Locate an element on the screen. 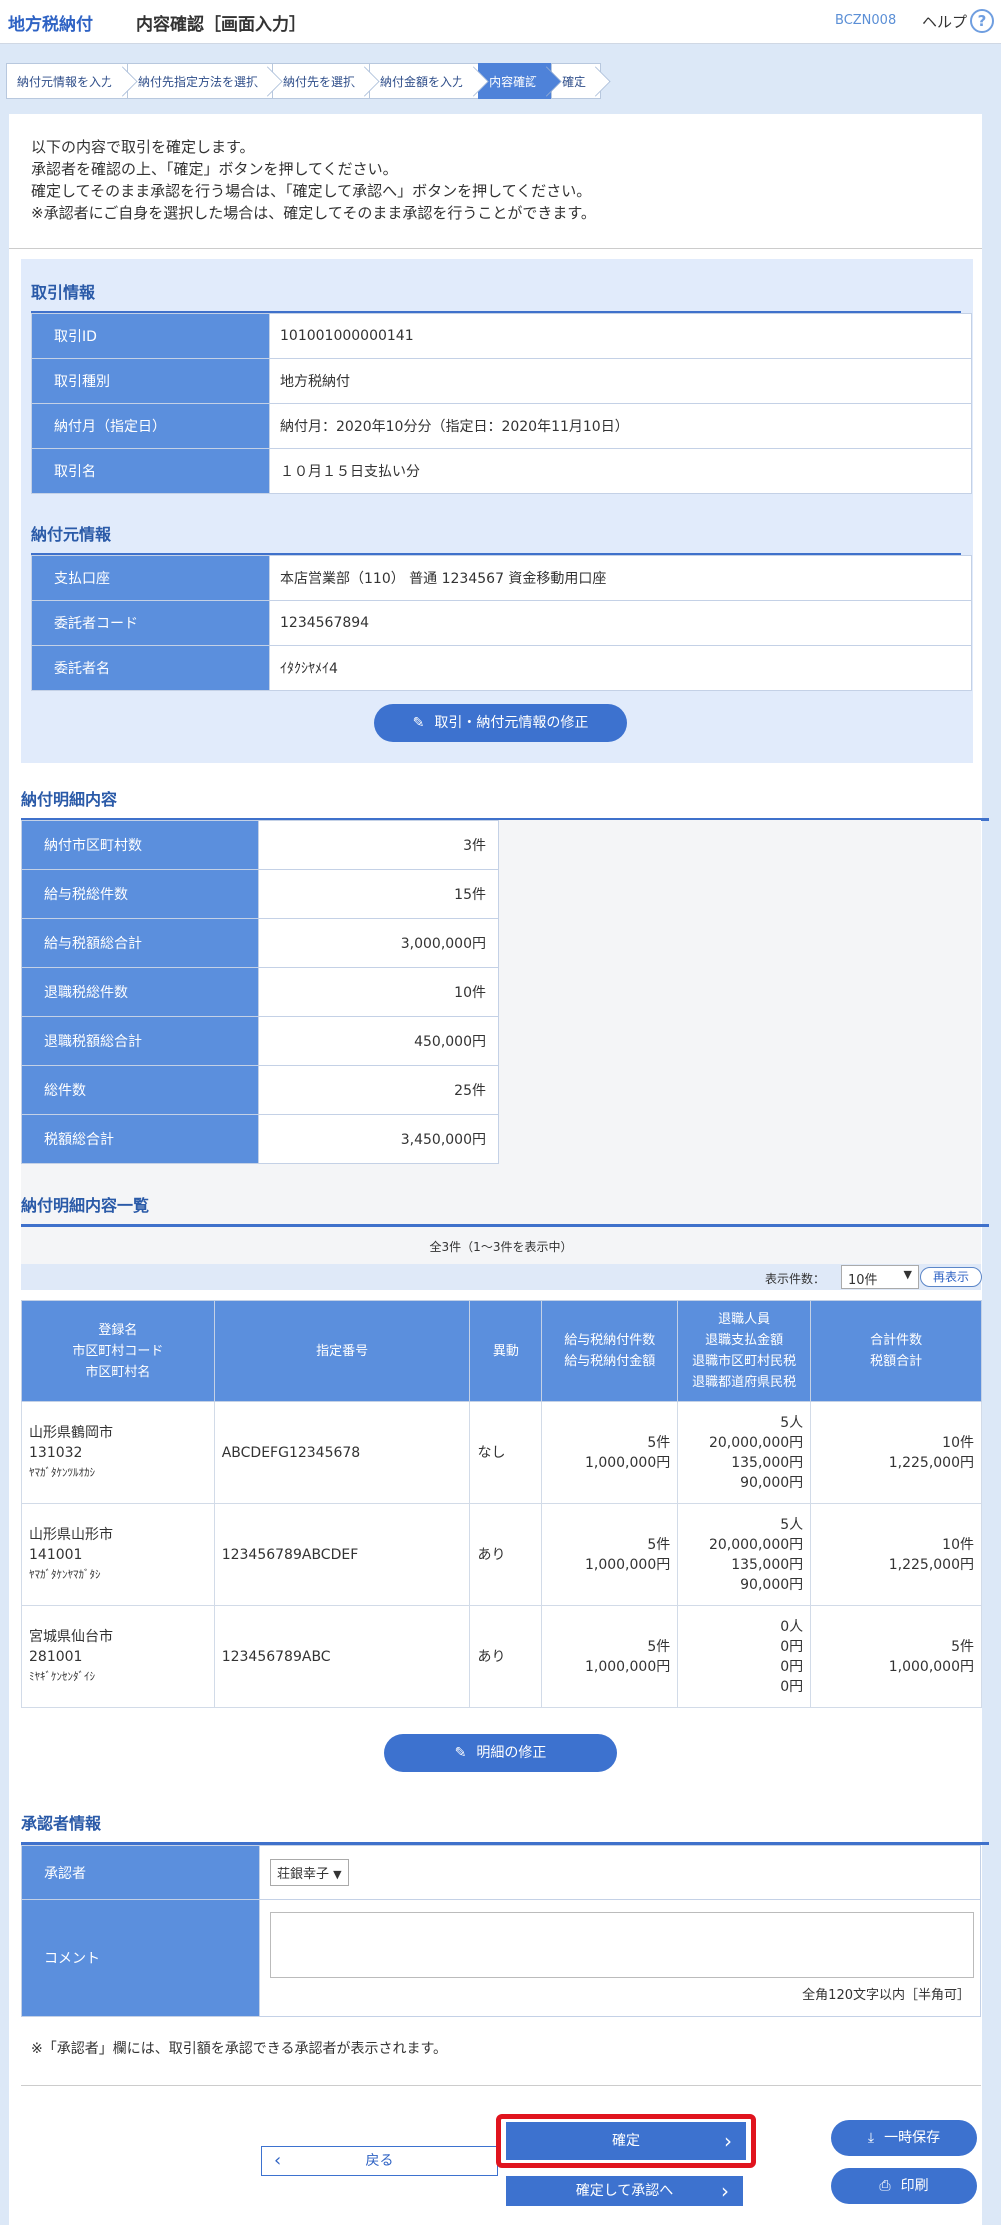 The height and width of the screenshot is (2225, 1001). page-title: 内容確認［画面入力］ is located at coordinates (221, 25).